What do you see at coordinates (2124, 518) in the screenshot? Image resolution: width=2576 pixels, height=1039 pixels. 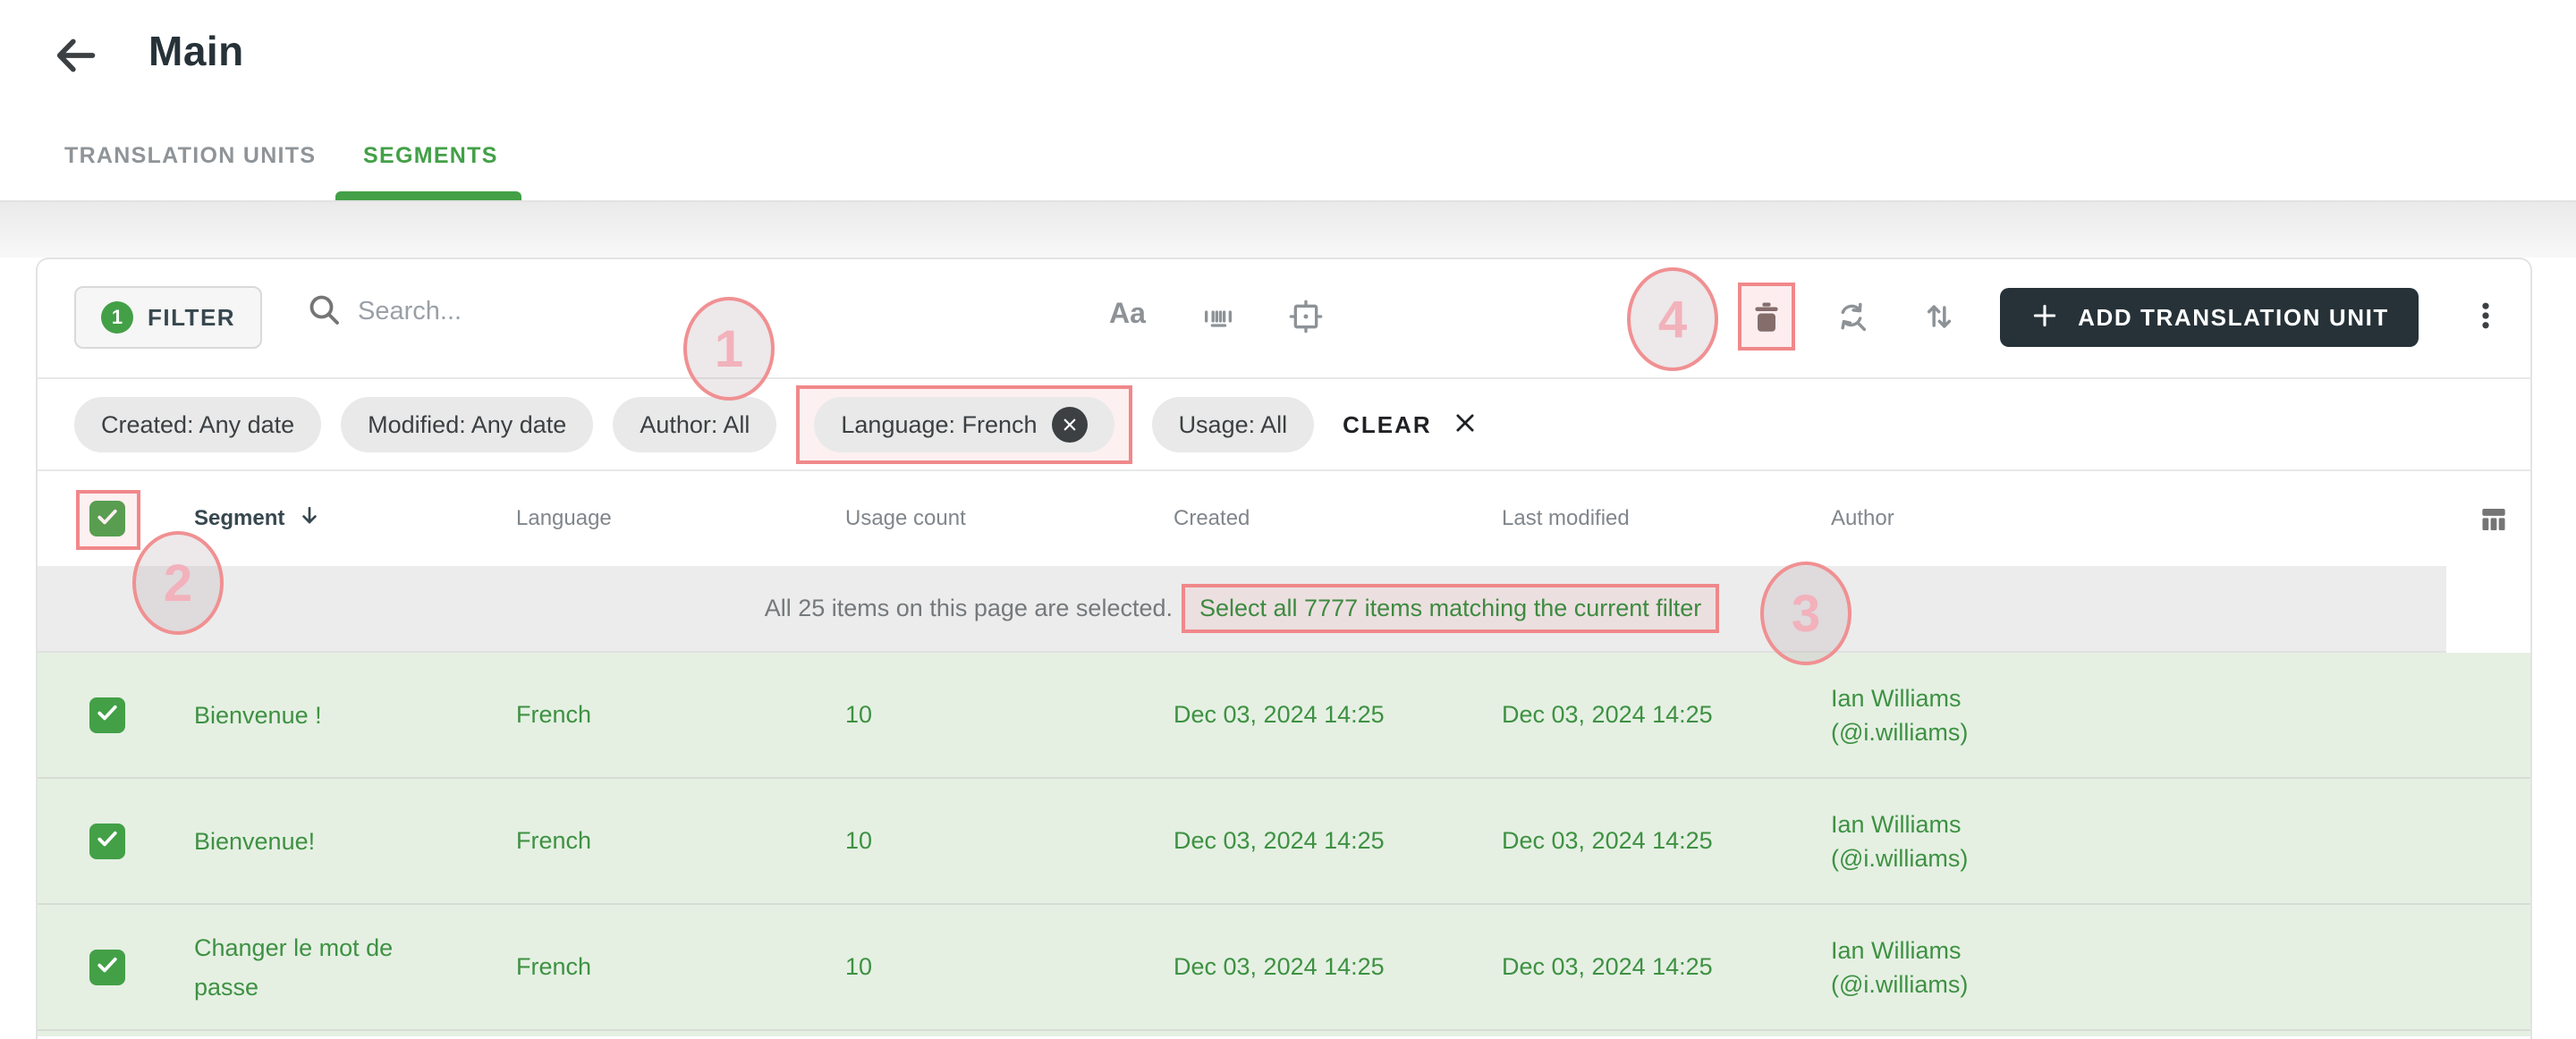 I see `column-header-author: Author` at bounding box center [2124, 518].